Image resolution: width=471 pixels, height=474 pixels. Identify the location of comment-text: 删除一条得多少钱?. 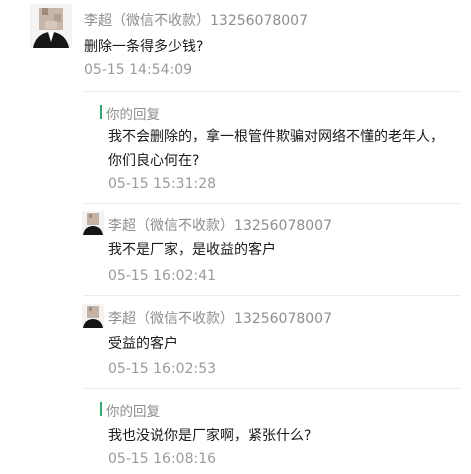
(144, 47).